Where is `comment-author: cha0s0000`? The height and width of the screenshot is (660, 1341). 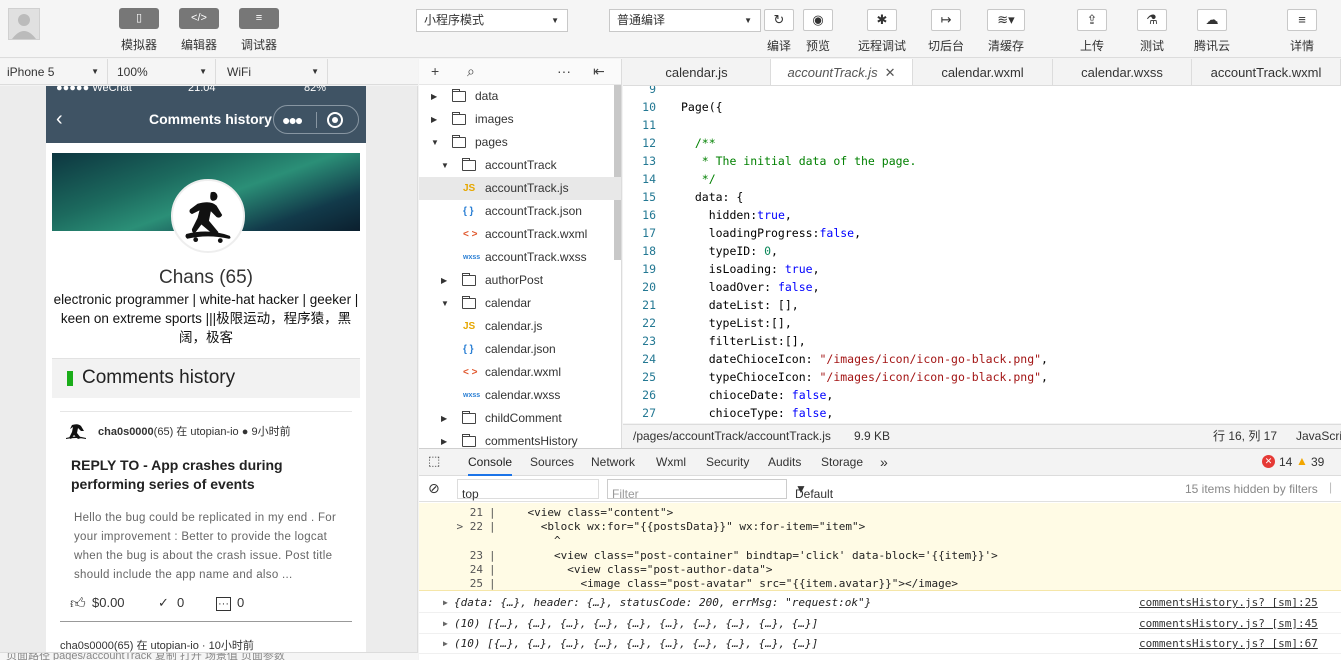
comment-author: cha0s0000 is located at coordinates (126, 432).